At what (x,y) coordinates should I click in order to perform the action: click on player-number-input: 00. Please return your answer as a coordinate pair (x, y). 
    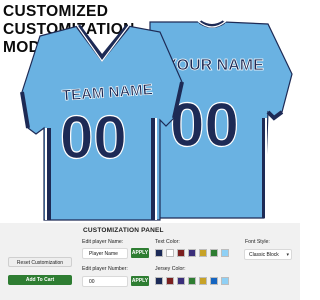
    Looking at the image, I should click on (105, 281).